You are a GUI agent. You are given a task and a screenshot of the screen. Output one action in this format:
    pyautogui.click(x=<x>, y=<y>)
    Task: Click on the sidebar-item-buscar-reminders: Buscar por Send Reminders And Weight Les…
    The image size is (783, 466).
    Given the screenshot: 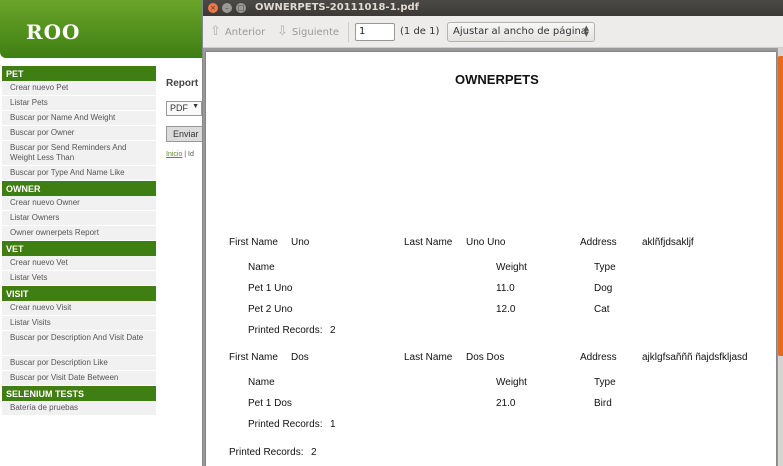 What is the action you would take?
    pyautogui.click(x=79, y=153)
    